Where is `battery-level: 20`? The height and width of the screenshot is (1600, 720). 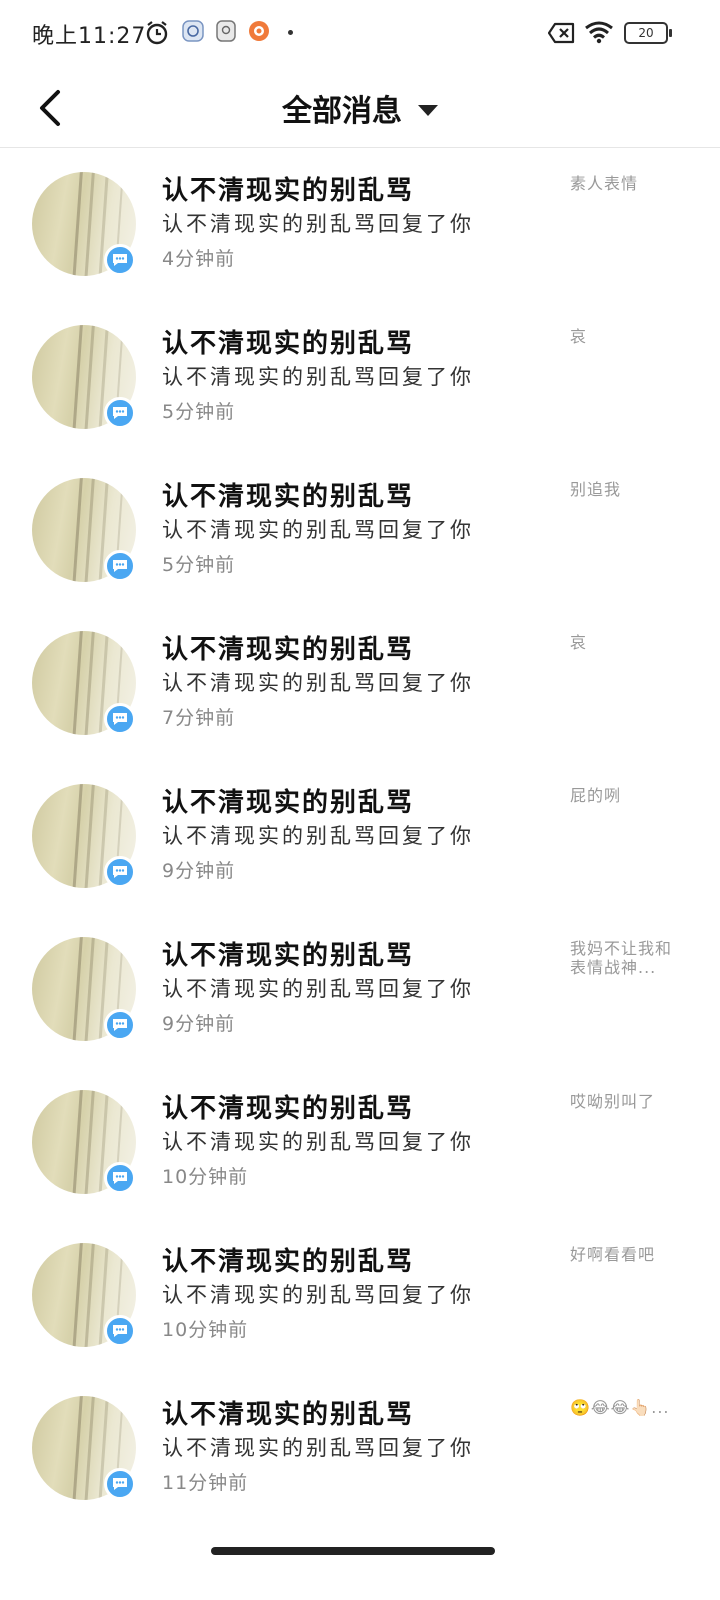 battery-level: 20 is located at coordinates (646, 33).